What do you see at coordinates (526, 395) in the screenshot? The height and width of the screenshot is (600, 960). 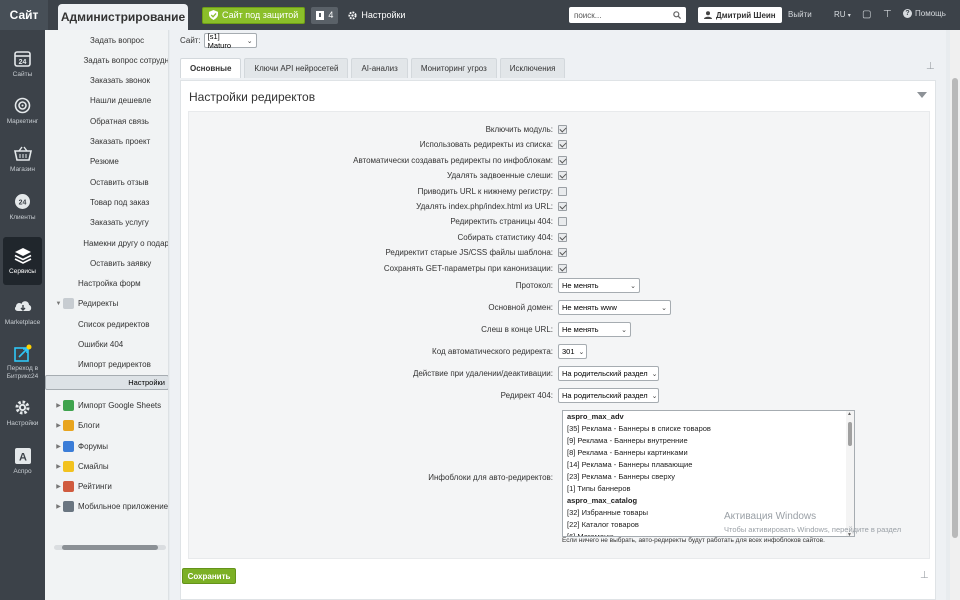 I see `select-label: Редирект 404:` at bounding box center [526, 395].